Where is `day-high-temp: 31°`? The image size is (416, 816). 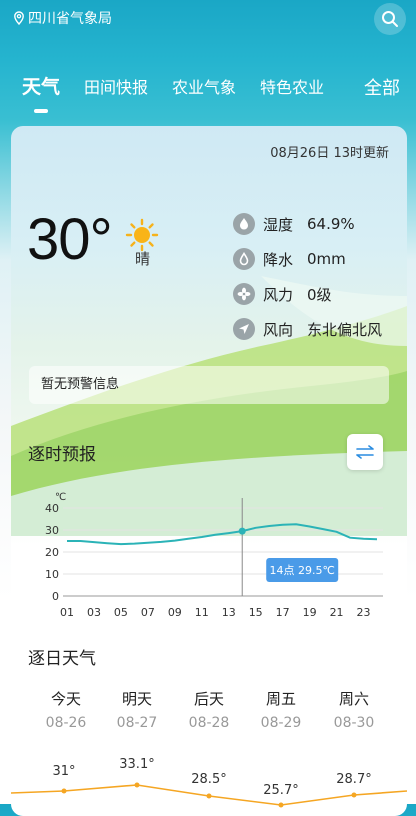 day-high-temp: 31° is located at coordinates (64, 771).